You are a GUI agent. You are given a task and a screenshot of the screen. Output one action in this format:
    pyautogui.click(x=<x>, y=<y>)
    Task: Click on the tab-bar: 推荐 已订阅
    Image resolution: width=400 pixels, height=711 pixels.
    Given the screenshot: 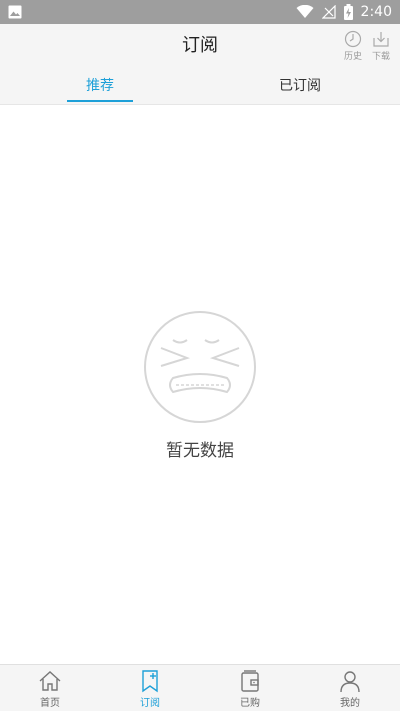 What is the action you would take?
    pyautogui.click(x=200, y=86)
    